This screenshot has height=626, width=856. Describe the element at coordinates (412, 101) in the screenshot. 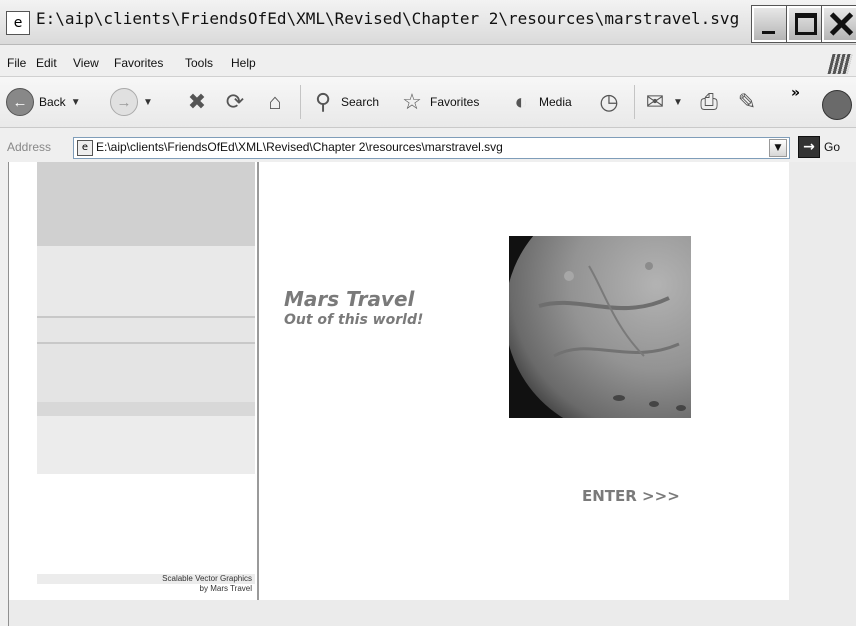

I see `star-icon: ☆` at that location.